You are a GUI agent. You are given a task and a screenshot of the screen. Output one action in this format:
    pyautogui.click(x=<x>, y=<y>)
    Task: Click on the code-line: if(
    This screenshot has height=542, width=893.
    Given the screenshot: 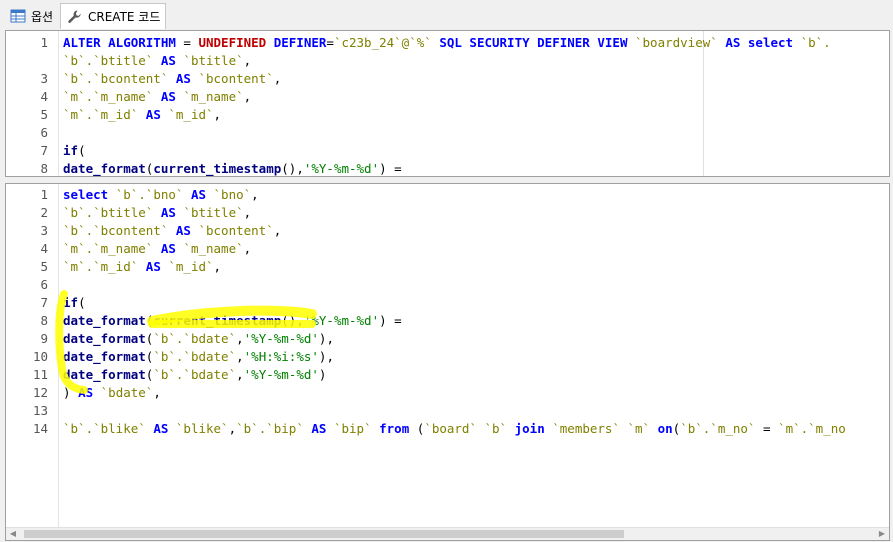 What is the action you would take?
    pyautogui.click(x=74, y=303)
    